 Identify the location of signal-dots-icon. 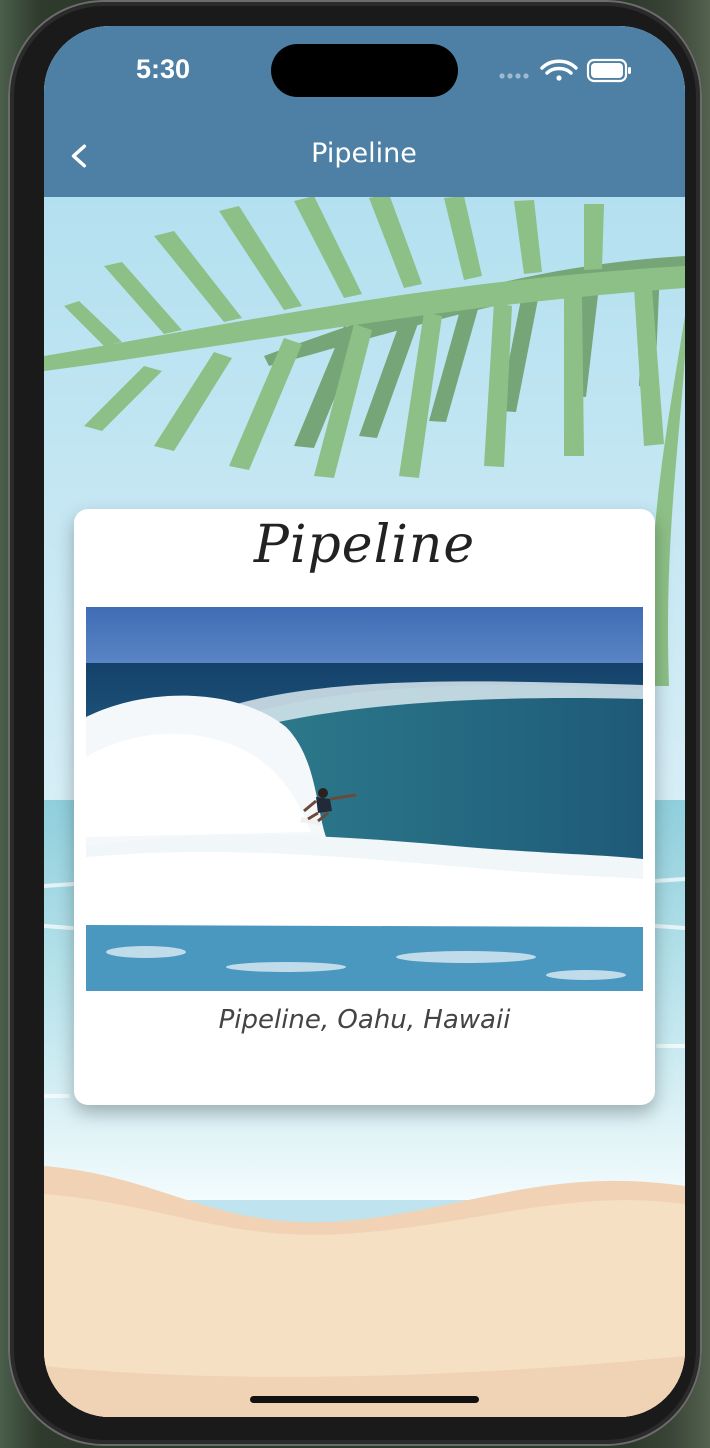
(514, 76).